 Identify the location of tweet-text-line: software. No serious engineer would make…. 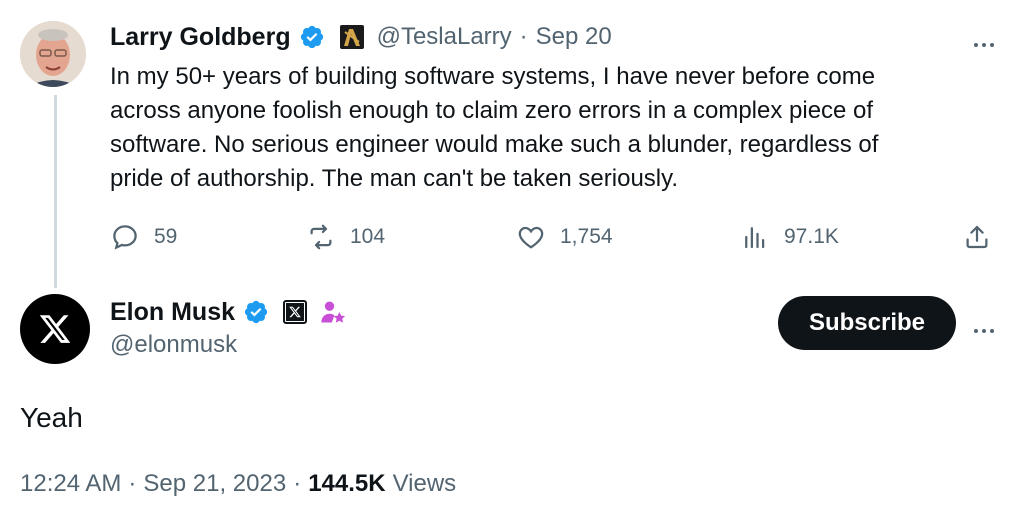
(494, 144).